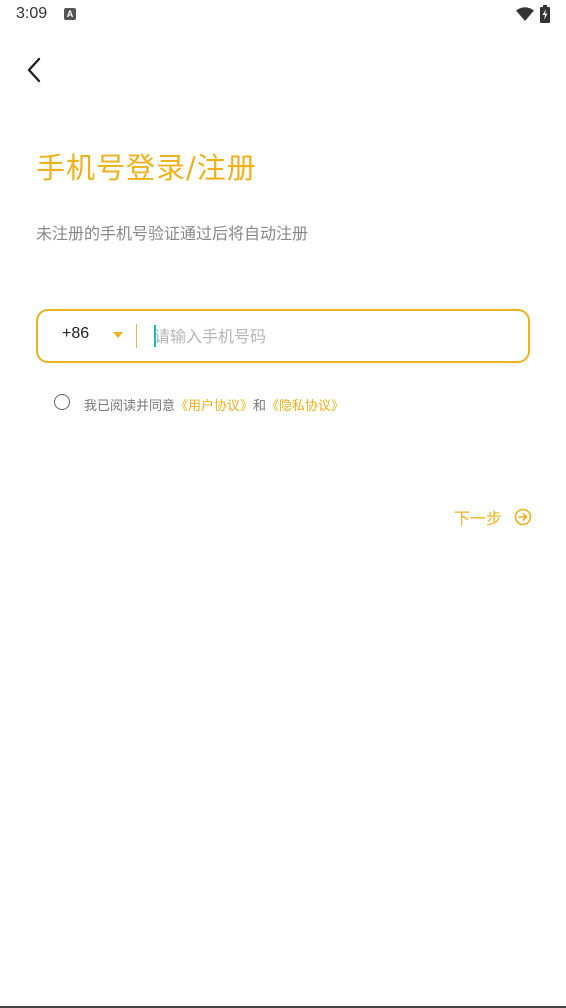  Describe the element at coordinates (155, 336) in the screenshot. I see `text-caret` at that location.